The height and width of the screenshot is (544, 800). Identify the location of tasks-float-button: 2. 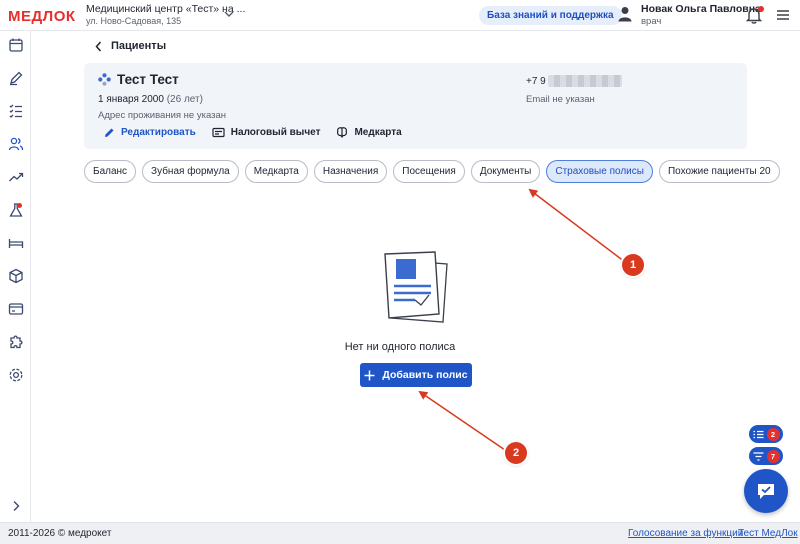
(766, 434).